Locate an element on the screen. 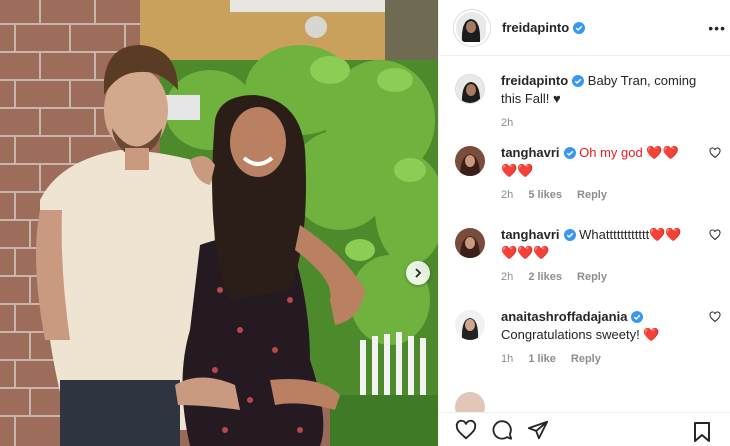 Image resolution: width=730 pixels, height=446 pixels. chevron-right-icon is located at coordinates (418, 273).